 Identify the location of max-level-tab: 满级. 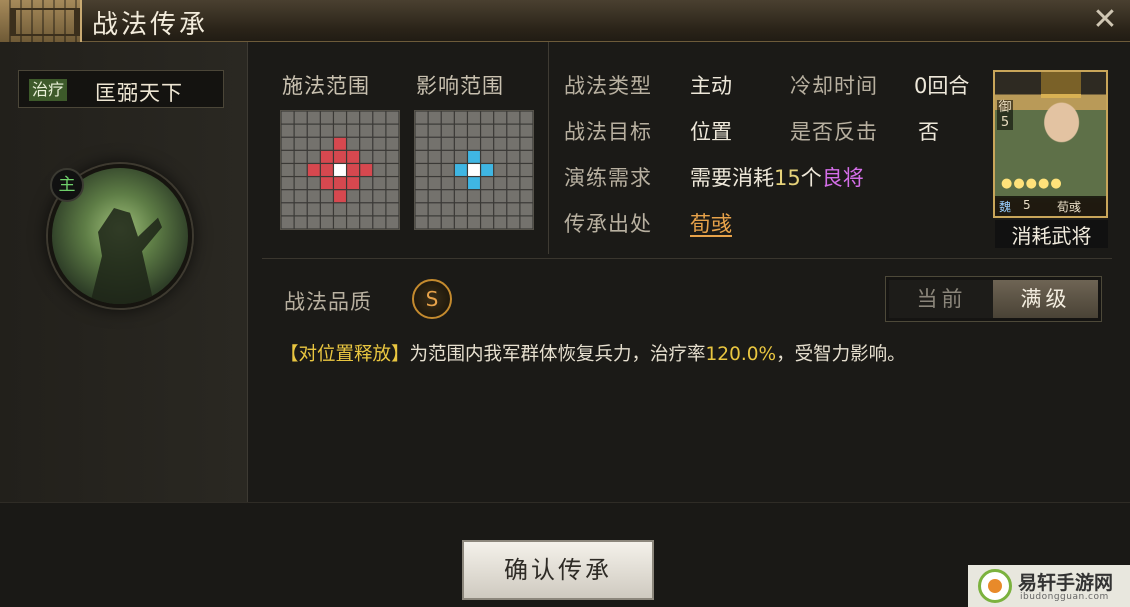
(1045, 299).